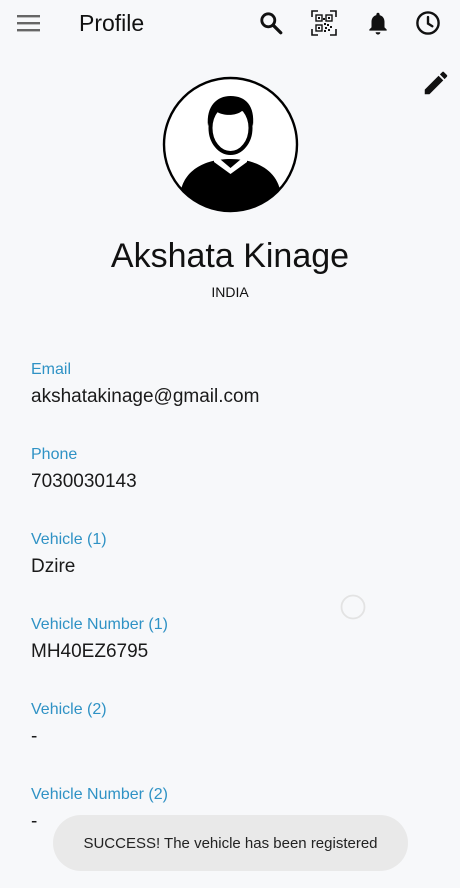  What do you see at coordinates (271, 23) in the screenshot?
I see `search-icon` at bounding box center [271, 23].